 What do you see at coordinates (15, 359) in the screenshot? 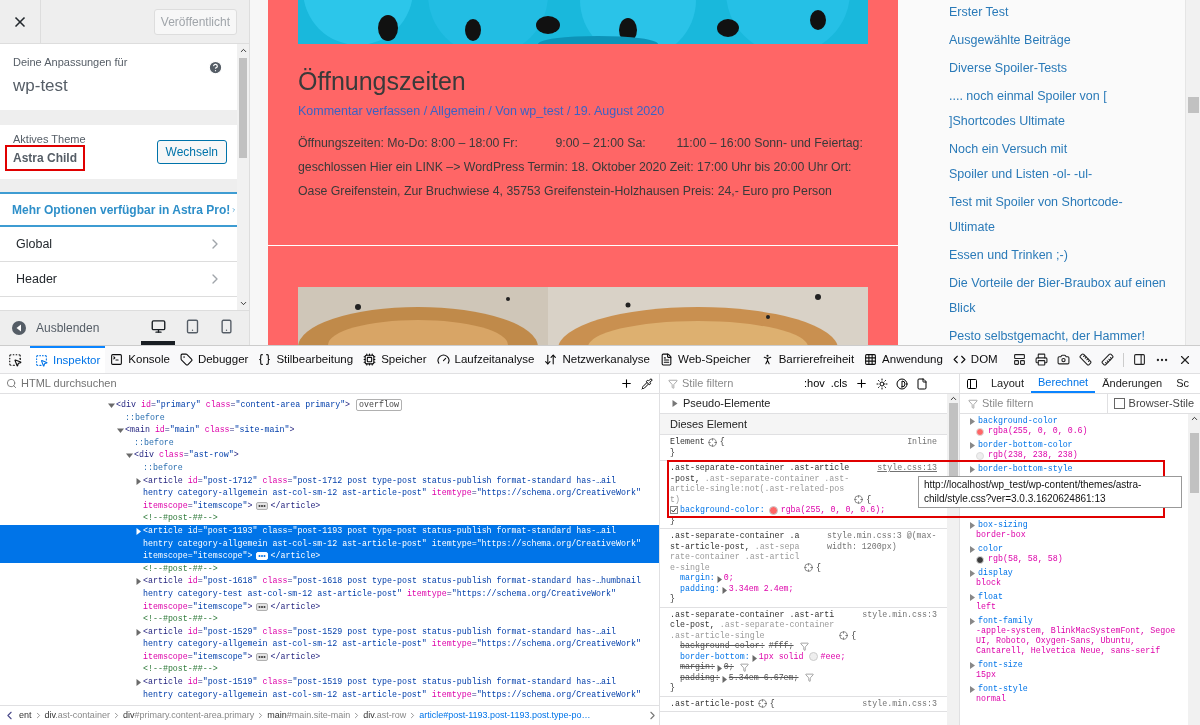
I see `pick-element-icon` at bounding box center [15, 359].